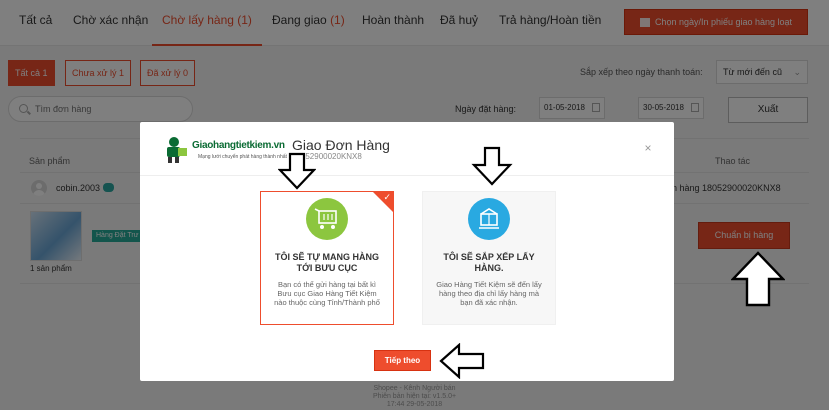 The width and height of the screenshot is (829, 410). I want to click on checkmark-icon: ✓, so click(387, 197).